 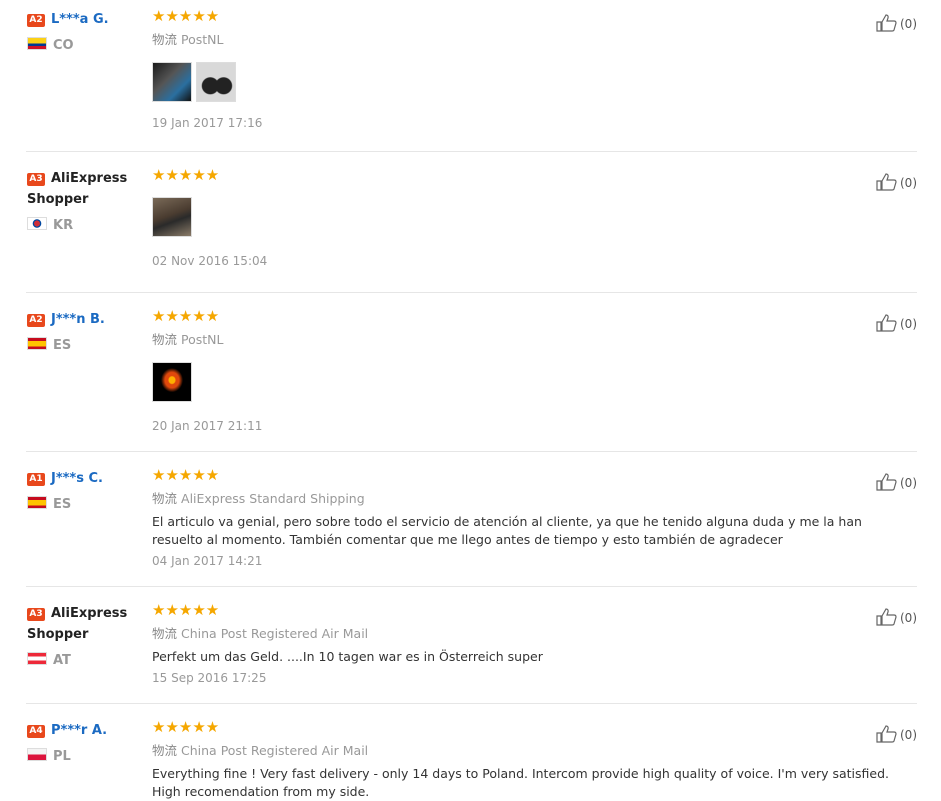 What do you see at coordinates (37, 658) in the screenshot?
I see `austria-flag-icon` at bounding box center [37, 658].